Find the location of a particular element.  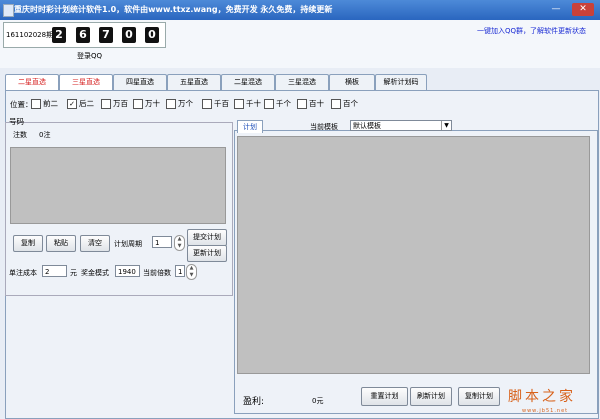

paste-button: 粘贴 is located at coordinates (61, 243).